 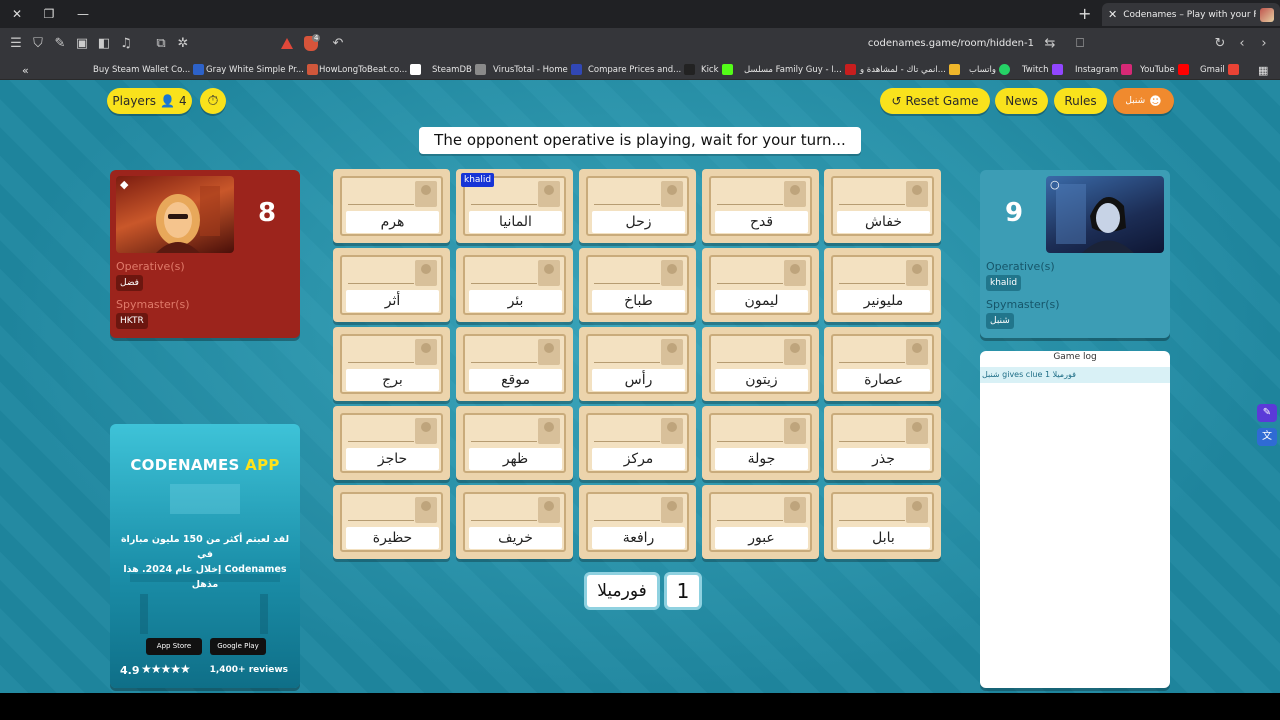 I want to click on card-face: زحل, so click(x=637, y=206).